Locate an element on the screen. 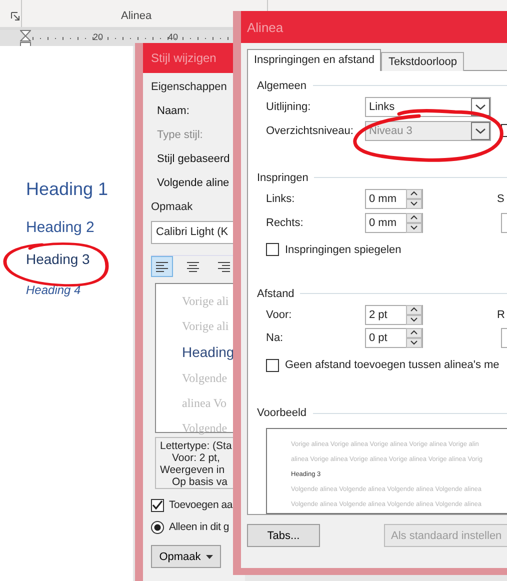  align-center-icon is located at coordinates (193, 267).